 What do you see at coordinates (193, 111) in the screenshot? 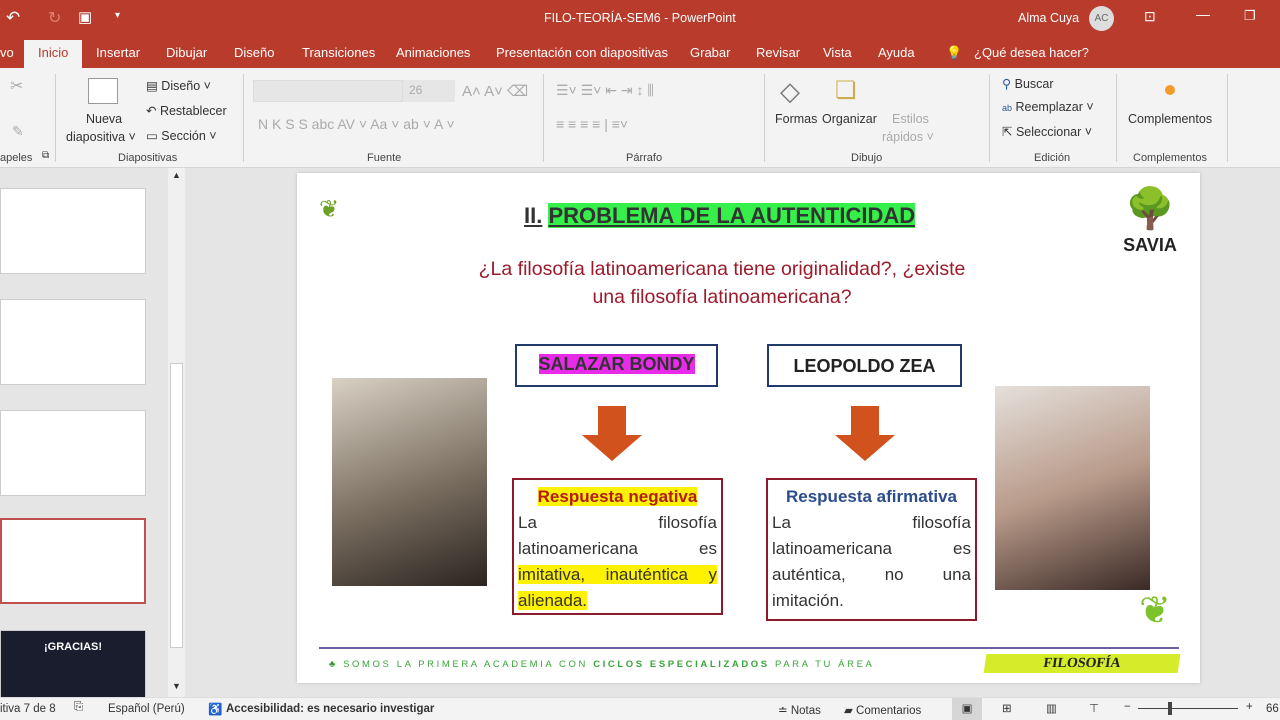
I see `reset-label: Restablecer` at bounding box center [193, 111].